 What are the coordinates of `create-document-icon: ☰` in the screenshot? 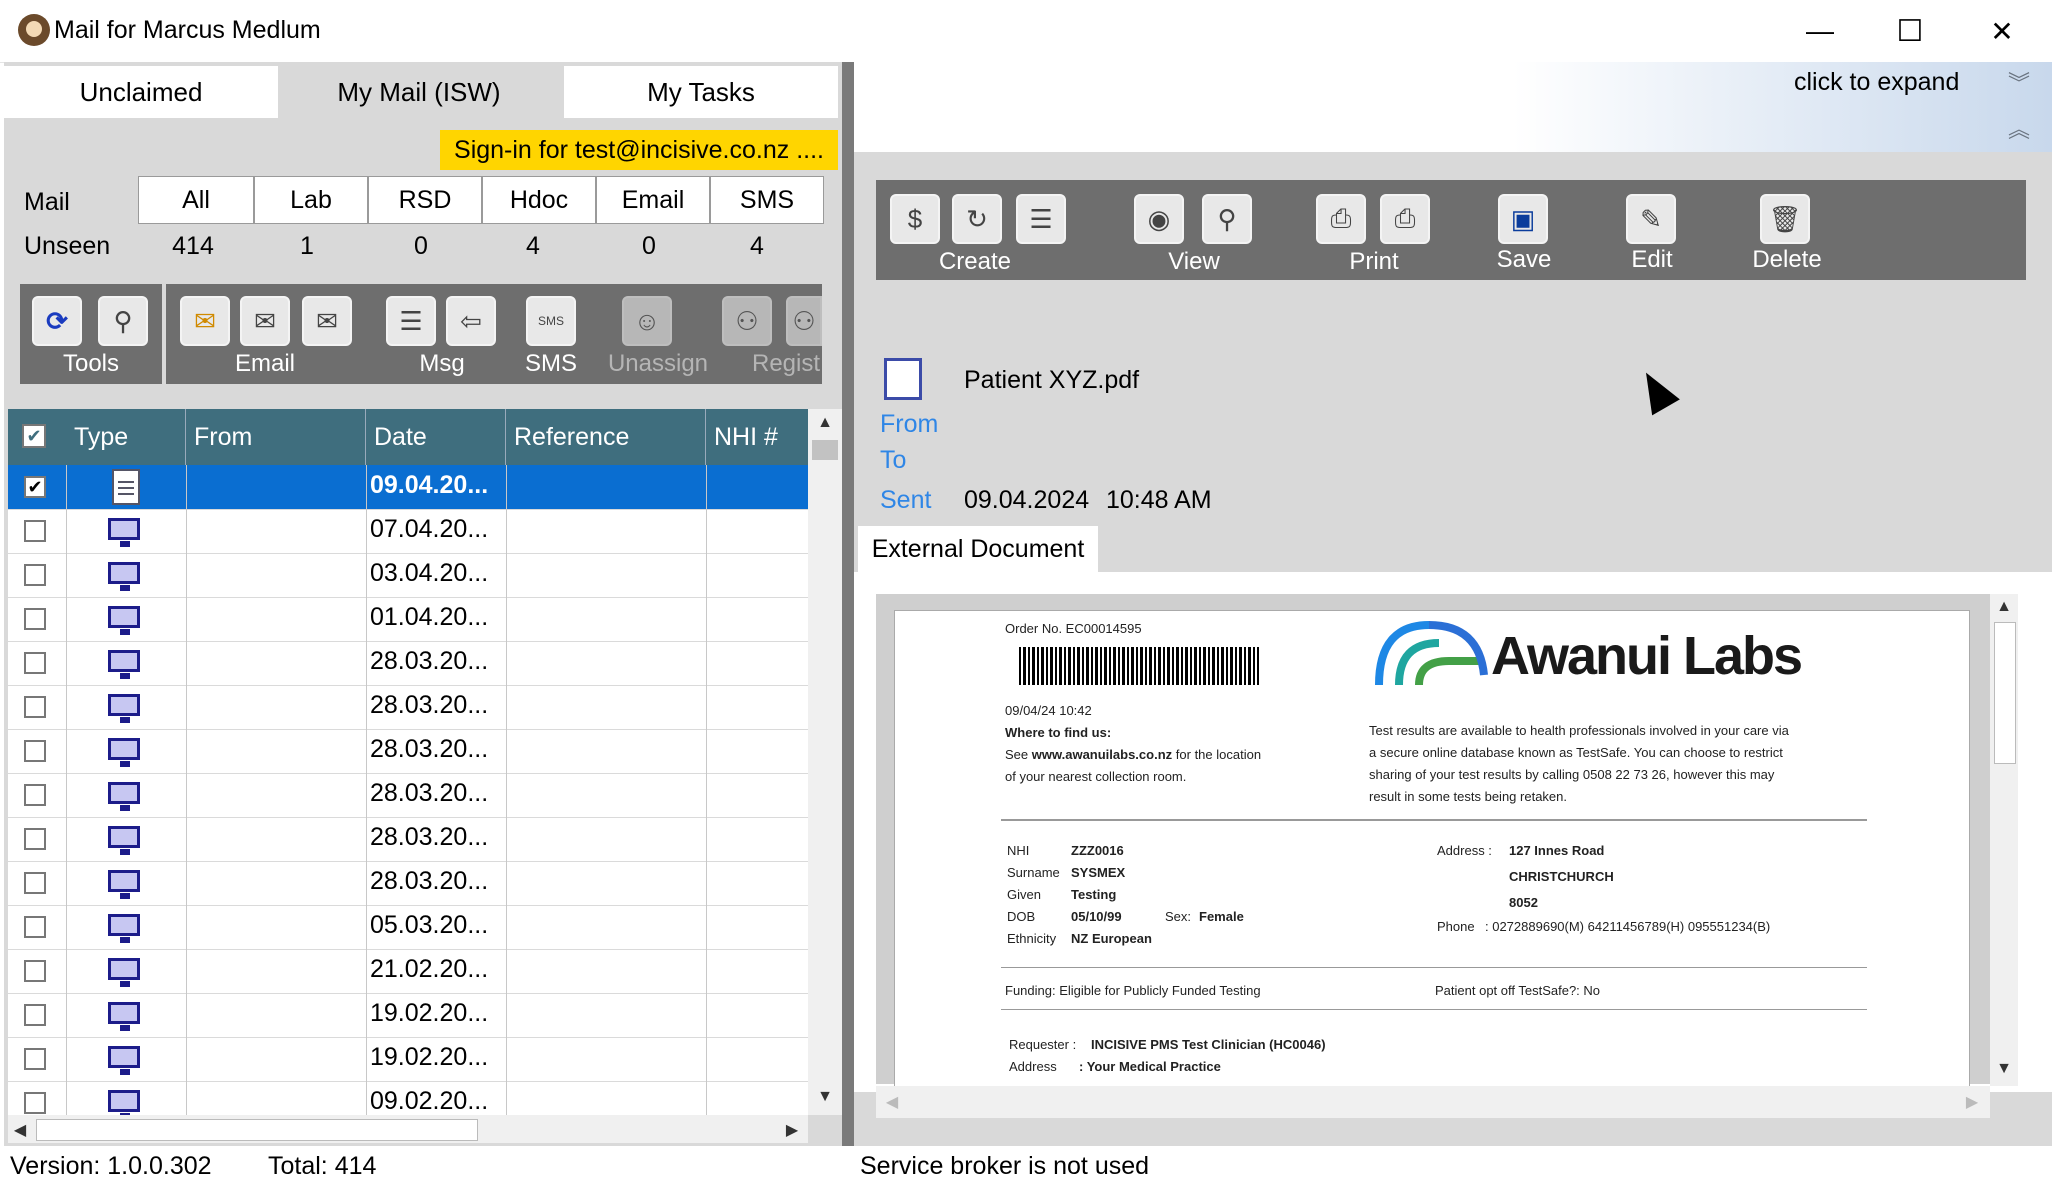 It's located at (1041, 219).